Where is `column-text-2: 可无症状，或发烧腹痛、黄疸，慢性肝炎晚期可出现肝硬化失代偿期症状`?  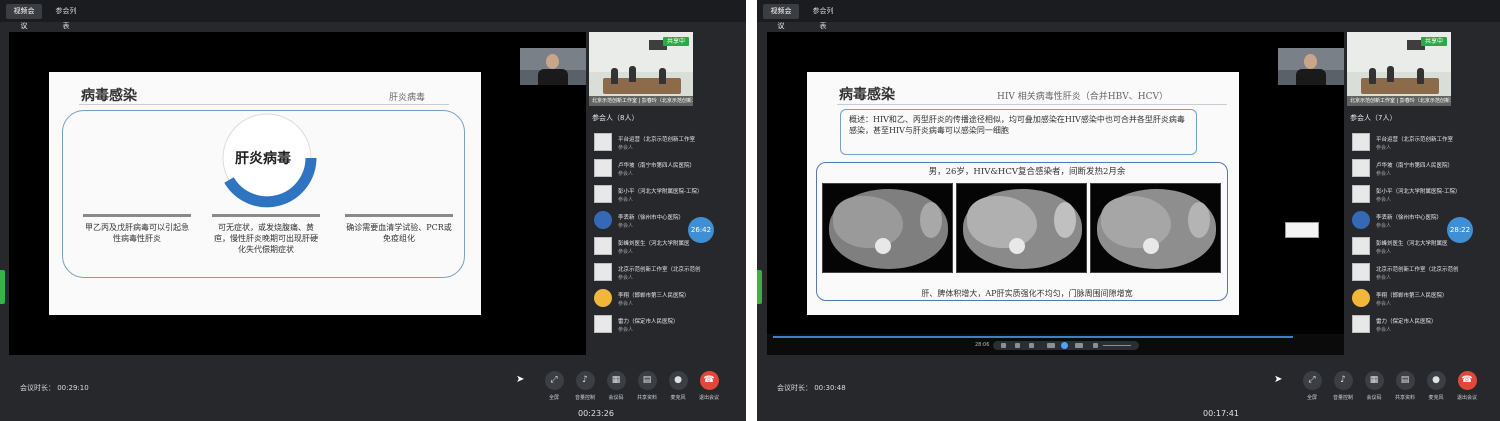
column-text-2: 可无症状，或发烧腹痛、黄疸，慢性肝炎晚期可出现肝硬化失代偿期症状 is located at coordinates (266, 238).